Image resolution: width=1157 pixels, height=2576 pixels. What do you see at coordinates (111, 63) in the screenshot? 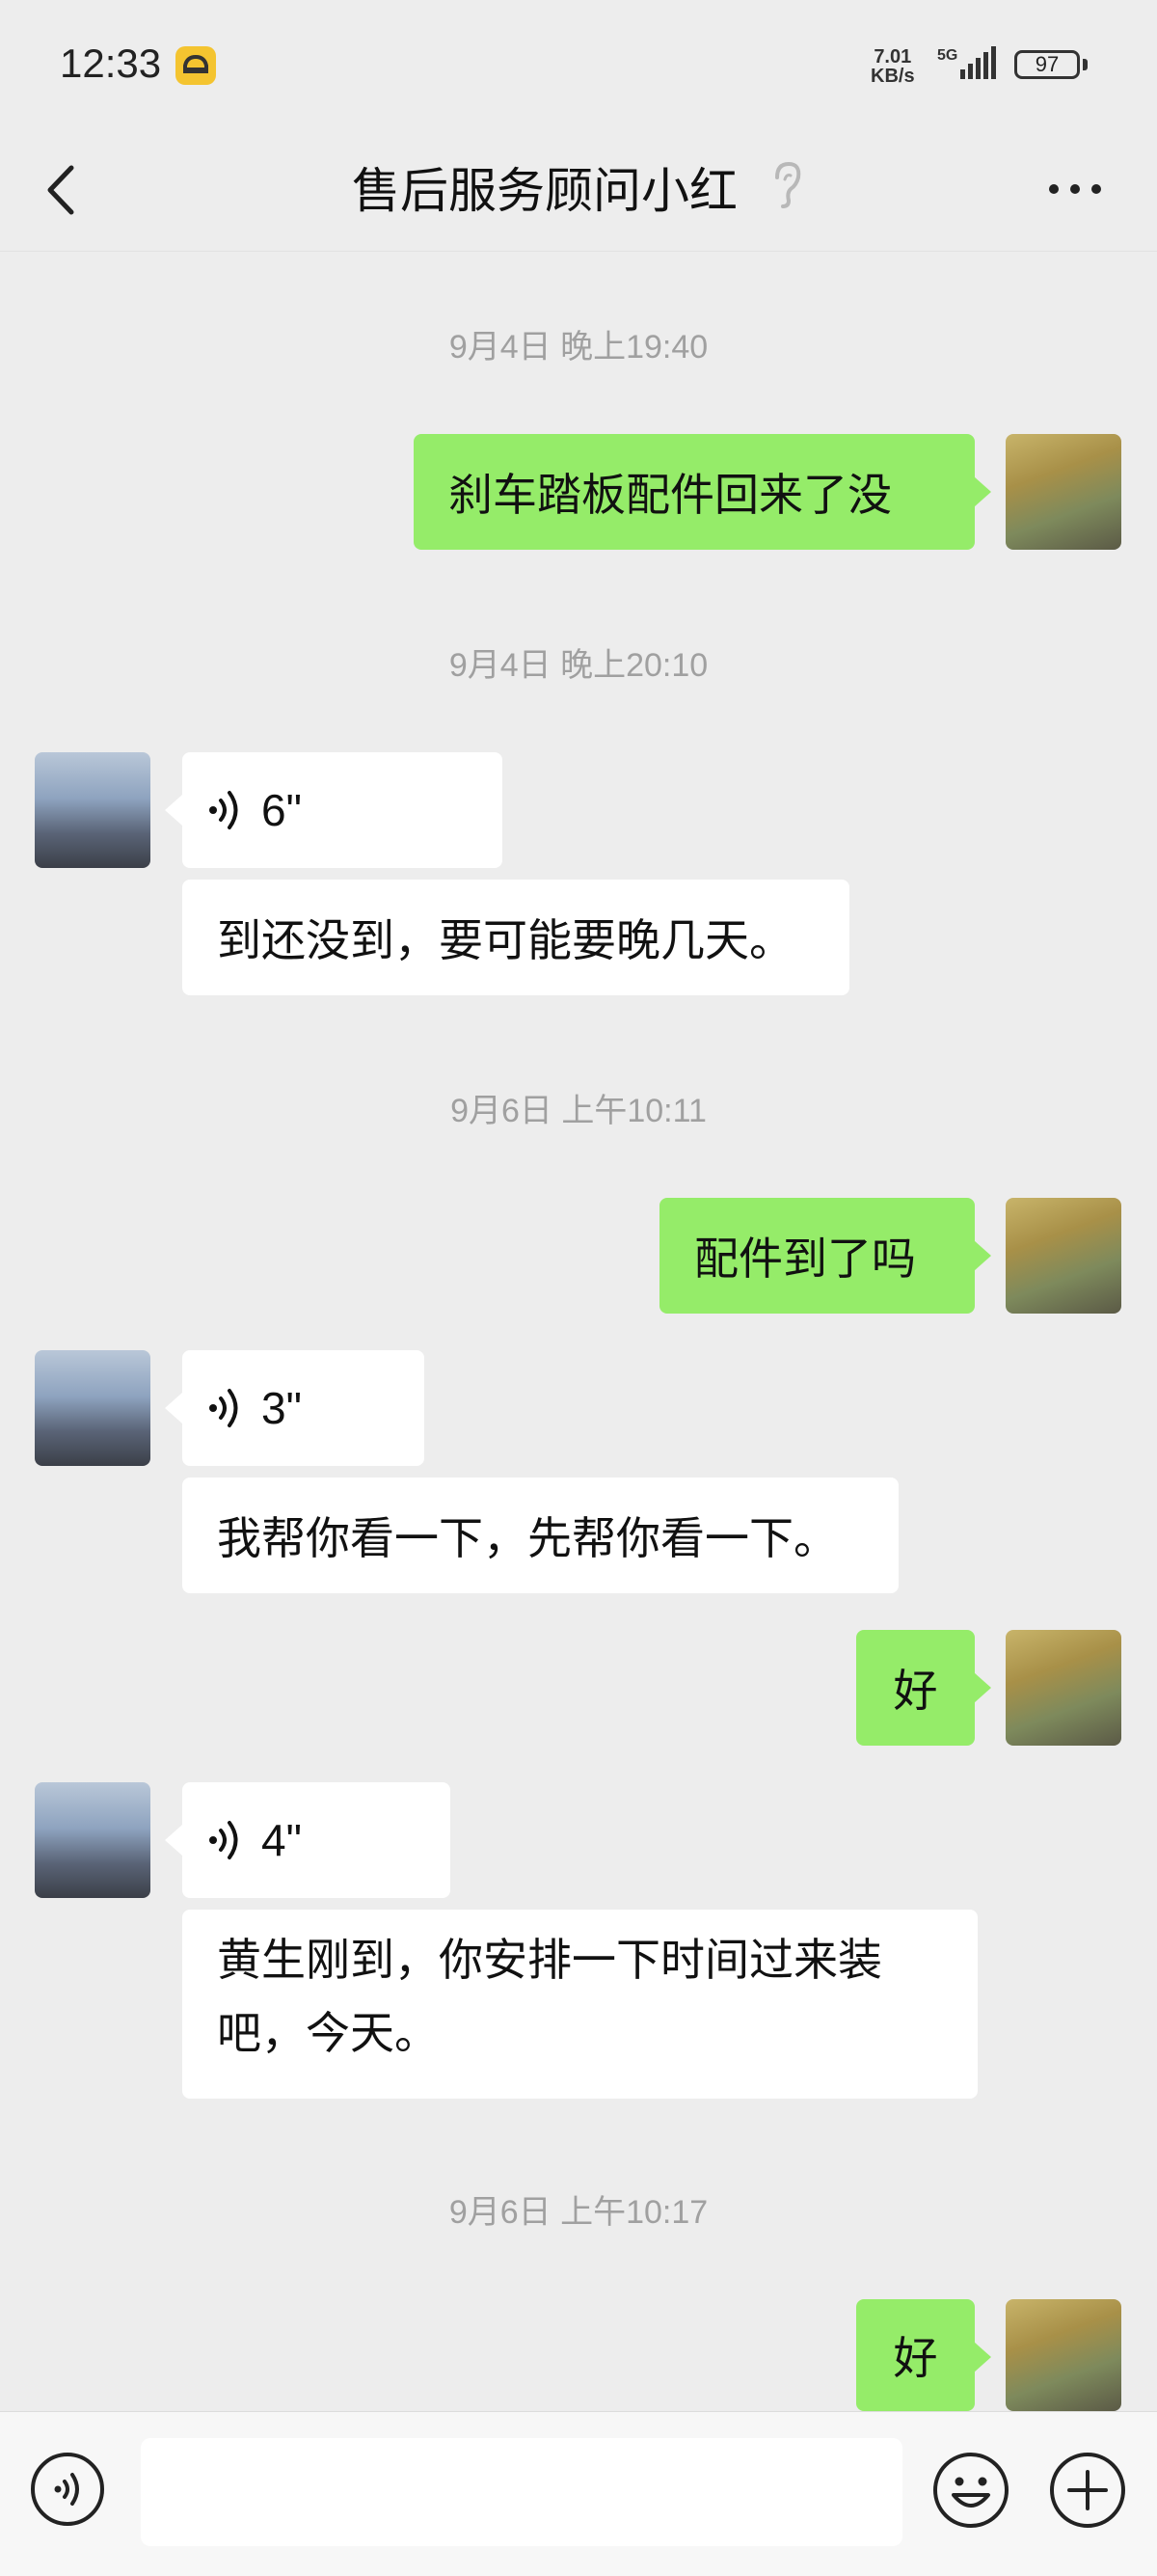
I see `status-time: 12:33` at bounding box center [111, 63].